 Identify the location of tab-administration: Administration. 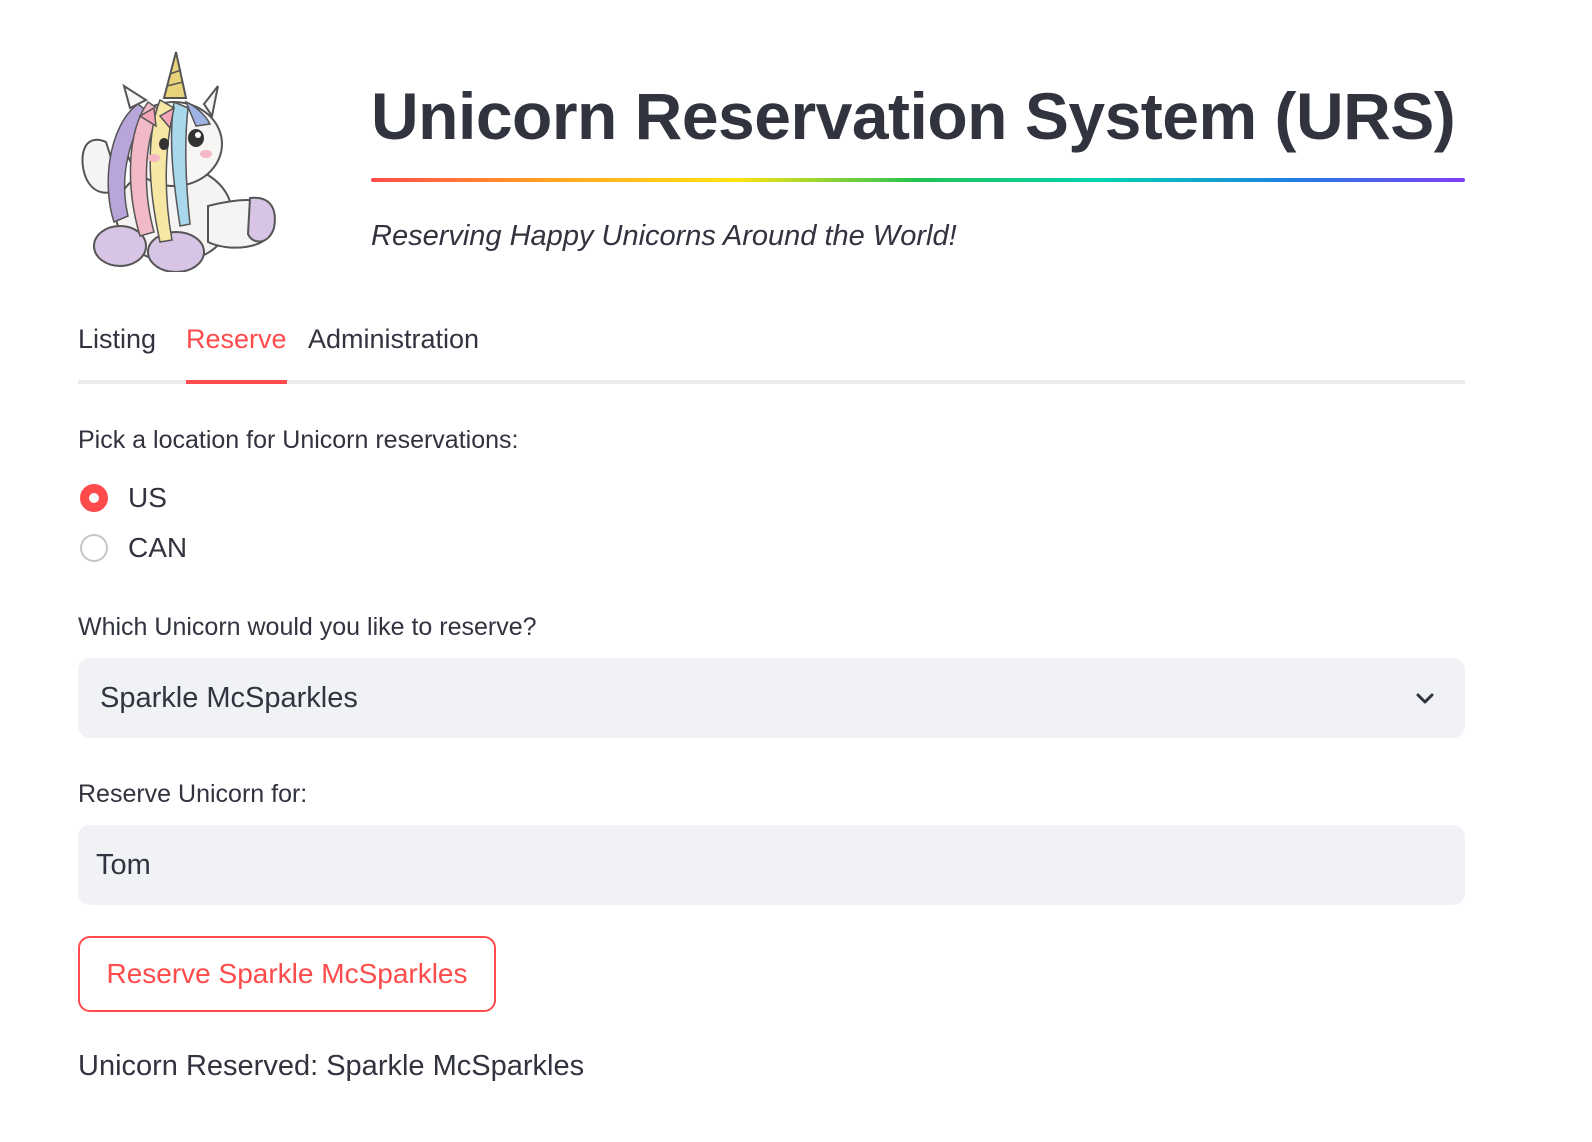
(393, 339).